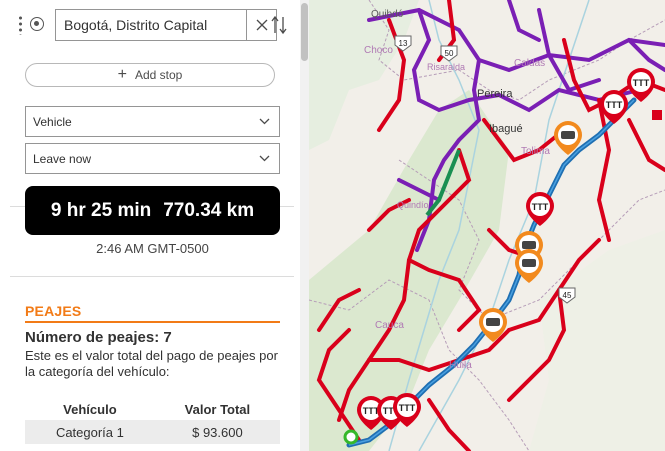 Image resolution: width=665 pixels, height=451 pixels. I want to click on close-icon, so click(261, 25).